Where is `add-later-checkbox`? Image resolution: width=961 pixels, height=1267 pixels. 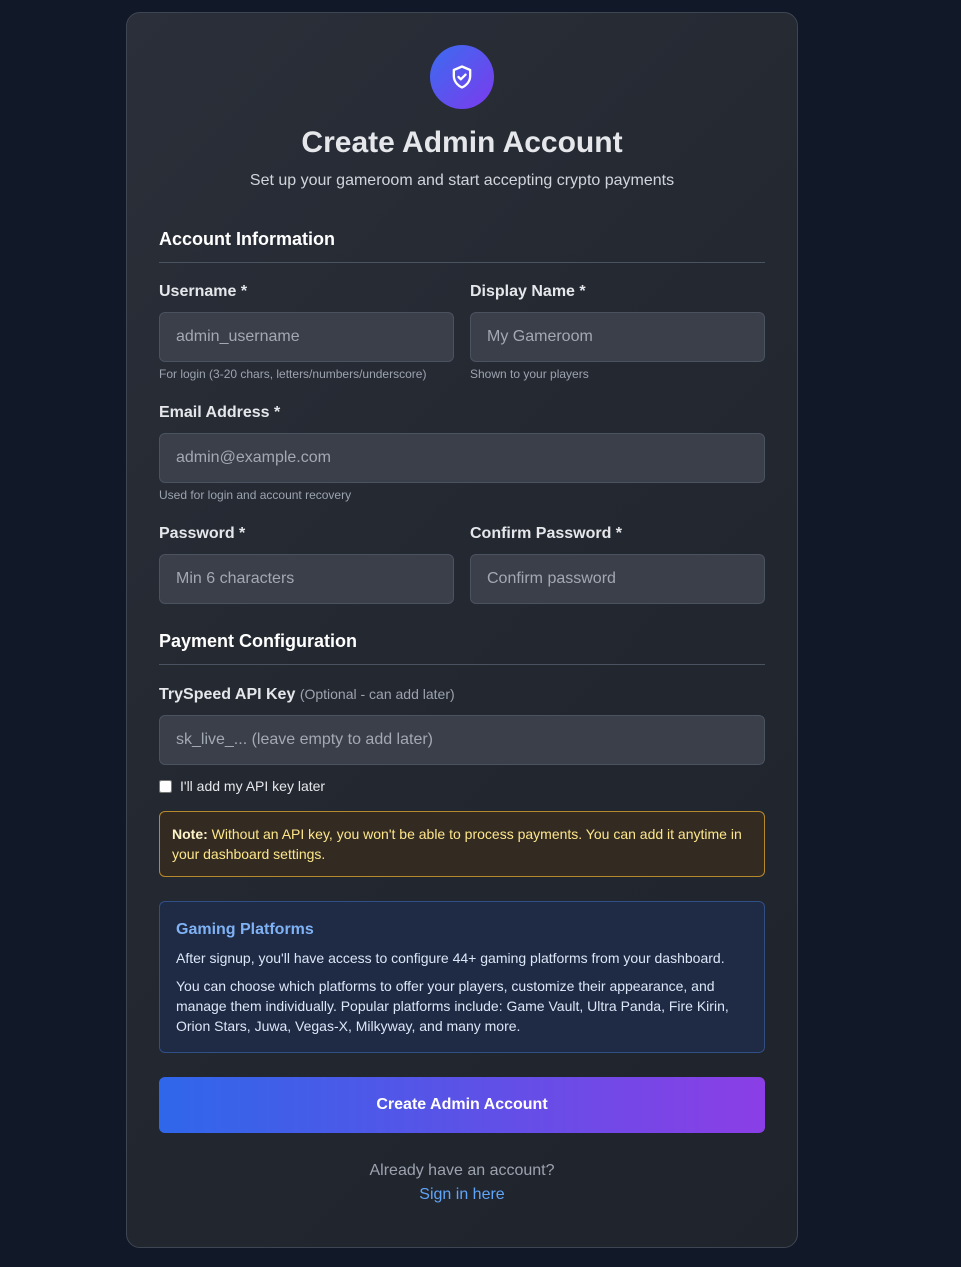
add-later-checkbox is located at coordinates (165, 786).